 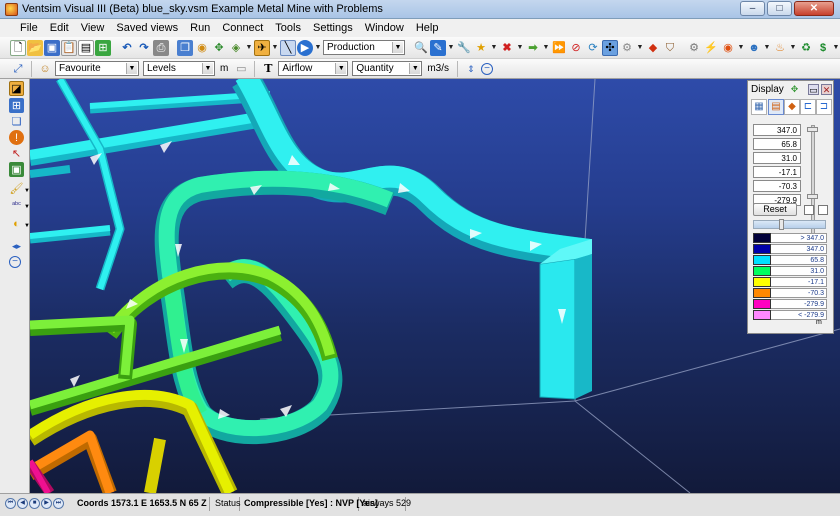 I want to click on brush-icon: 🖌, so click(x=16, y=188).